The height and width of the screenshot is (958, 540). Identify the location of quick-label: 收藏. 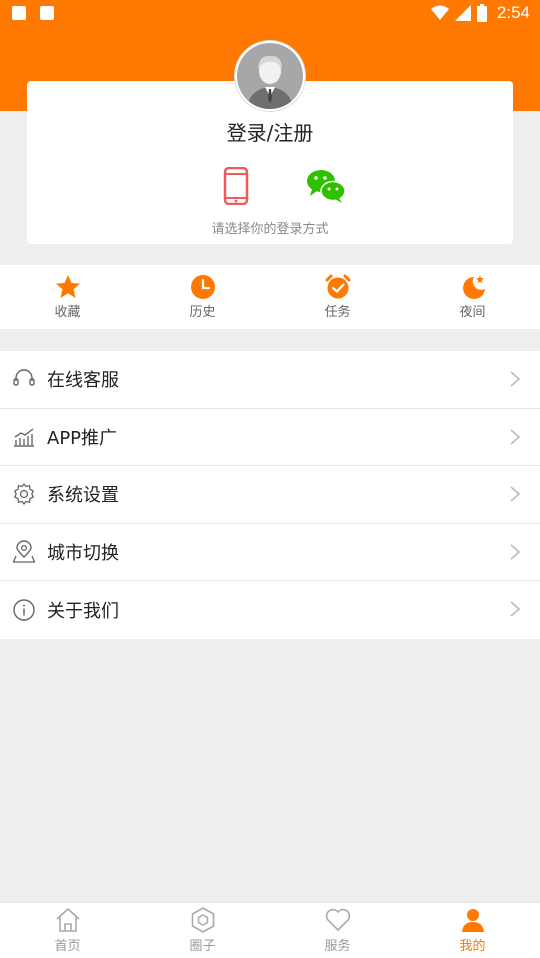
(67, 312).